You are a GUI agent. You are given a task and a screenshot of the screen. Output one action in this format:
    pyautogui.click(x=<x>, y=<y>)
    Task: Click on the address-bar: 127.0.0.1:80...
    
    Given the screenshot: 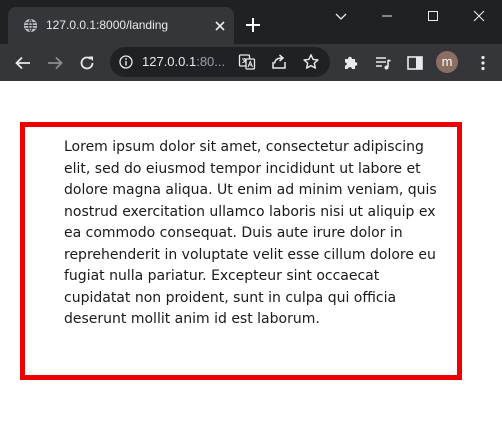 What is the action you would take?
    pyautogui.click(x=220, y=62)
    